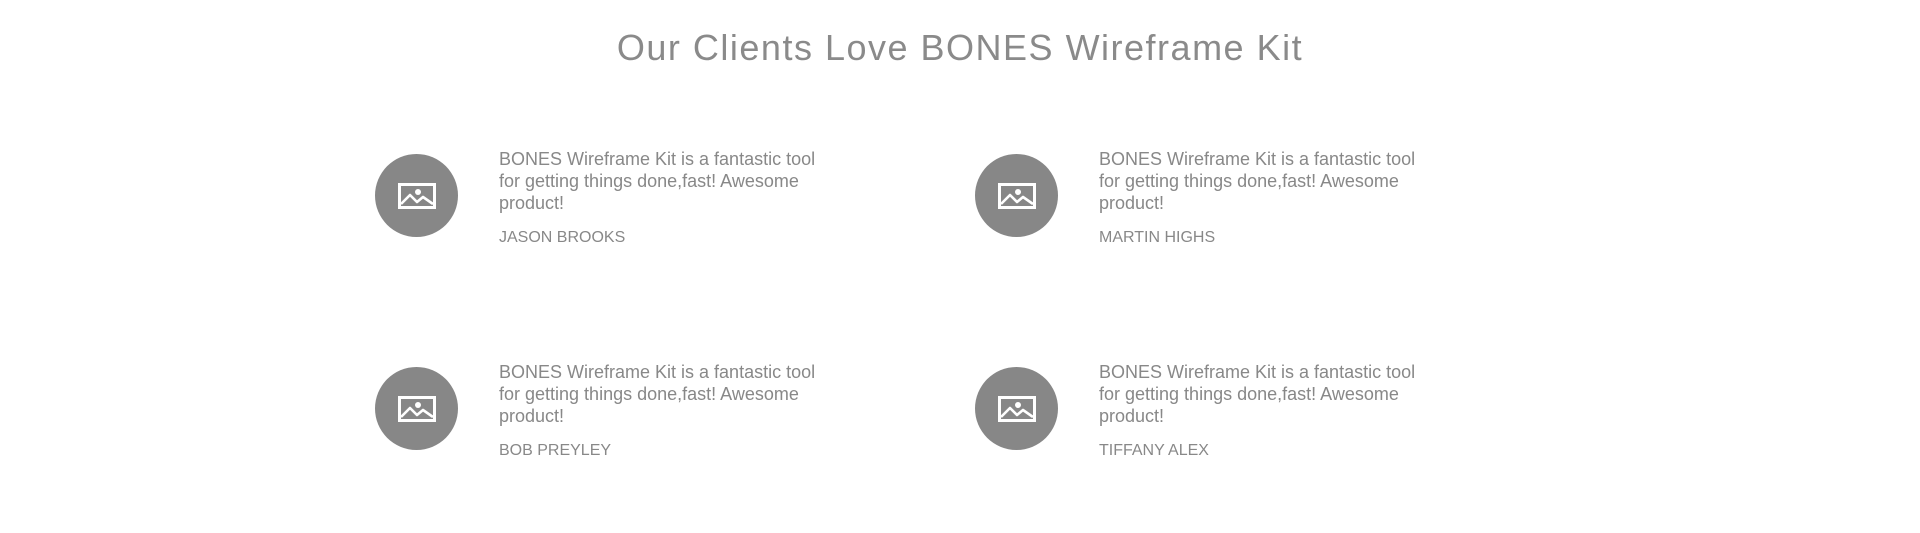  What do you see at coordinates (960, 47) in the screenshot?
I see `section-title: Our Clients Love BONES Wireframe Kit` at bounding box center [960, 47].